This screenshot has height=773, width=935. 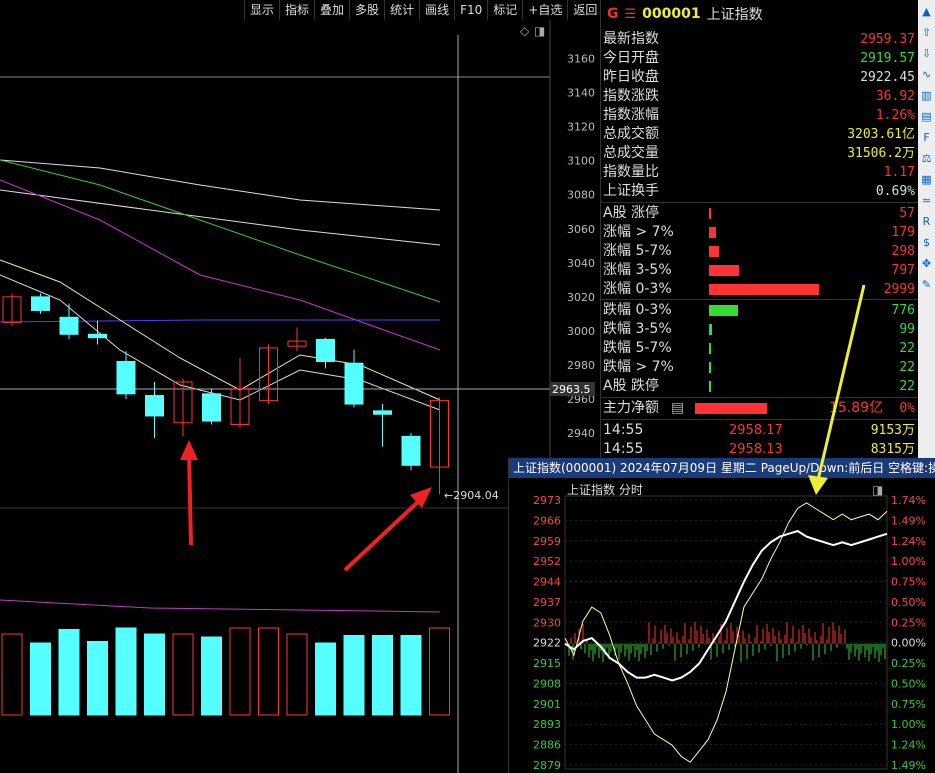 I want to click on down-icon: ⇩, so click(x=926, y=53).